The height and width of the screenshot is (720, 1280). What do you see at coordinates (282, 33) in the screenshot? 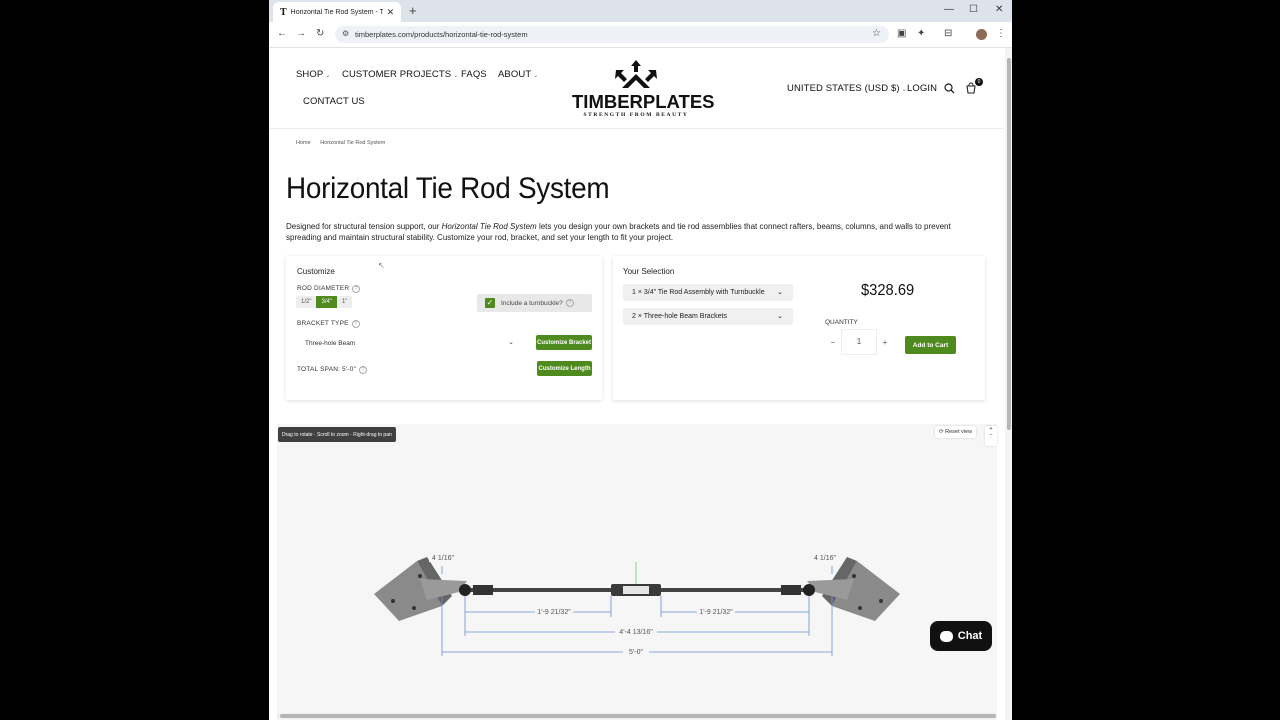
I see `back-icon: ←` at bounding box center [282, 33].